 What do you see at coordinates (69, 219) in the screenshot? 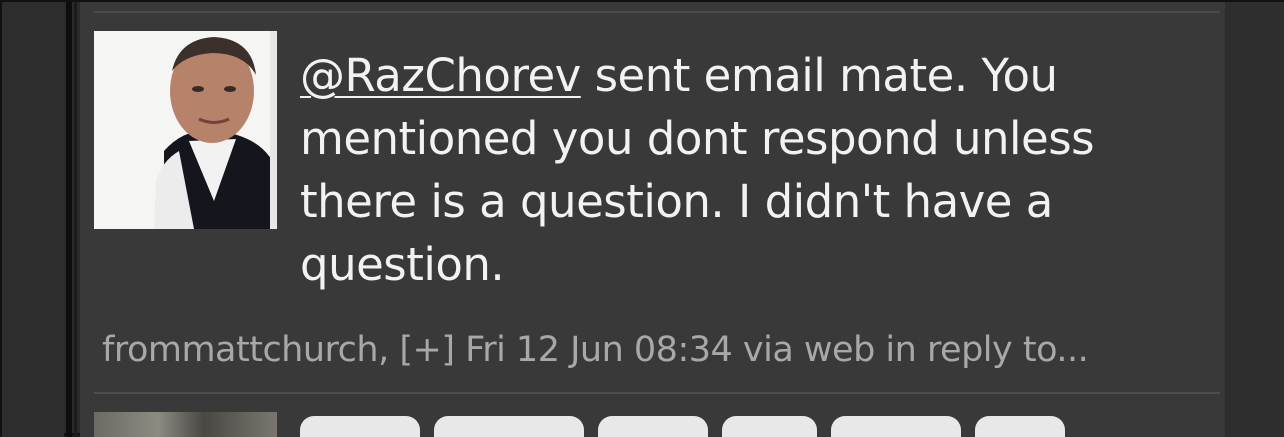
I see `left-border-rule` at bounding box center [69, 219].